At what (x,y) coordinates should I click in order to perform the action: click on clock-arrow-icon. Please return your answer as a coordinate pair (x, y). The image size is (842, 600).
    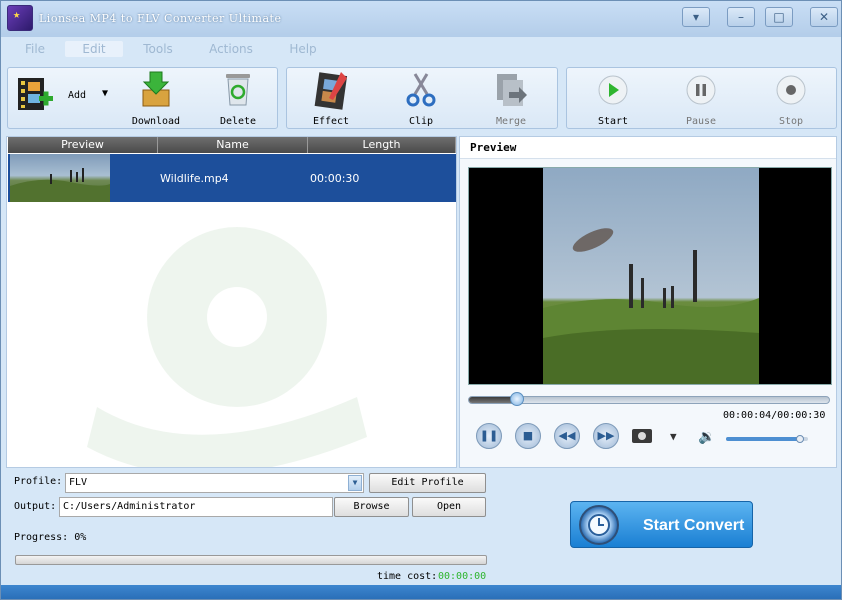
    Looking at the image, I should click on (599, 525).